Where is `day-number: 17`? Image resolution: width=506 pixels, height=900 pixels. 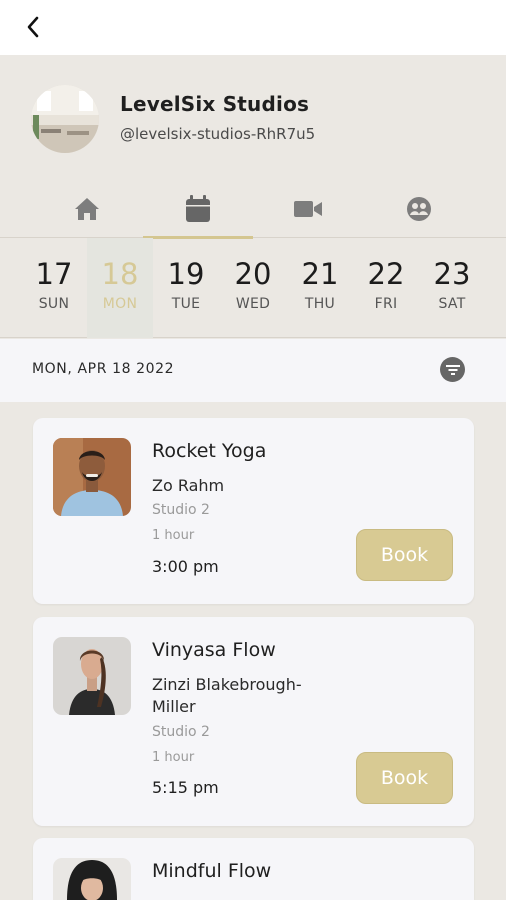 day-number: 17 is located at coordinates (54, 274).